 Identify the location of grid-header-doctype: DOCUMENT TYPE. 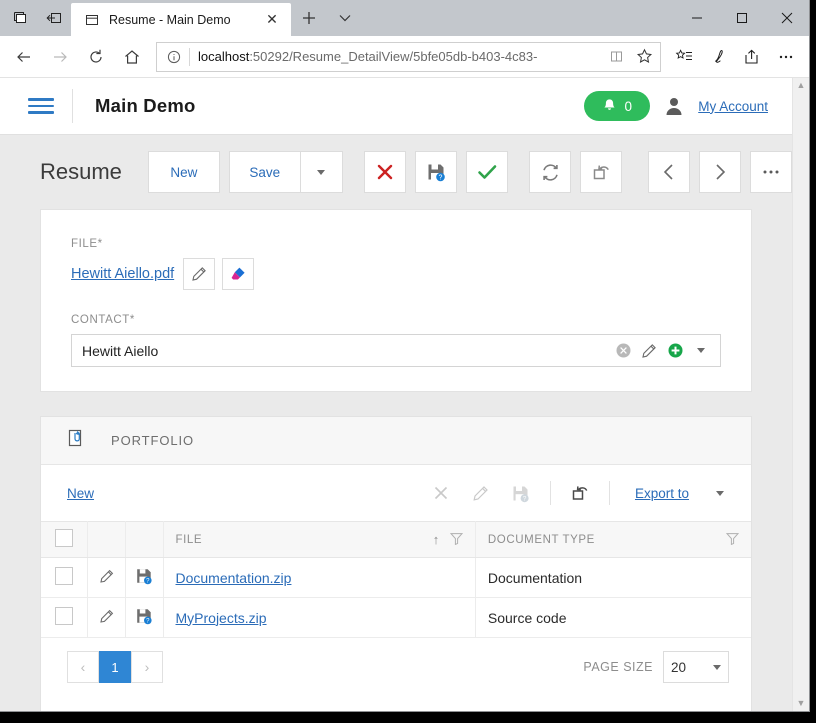
(613, 539).